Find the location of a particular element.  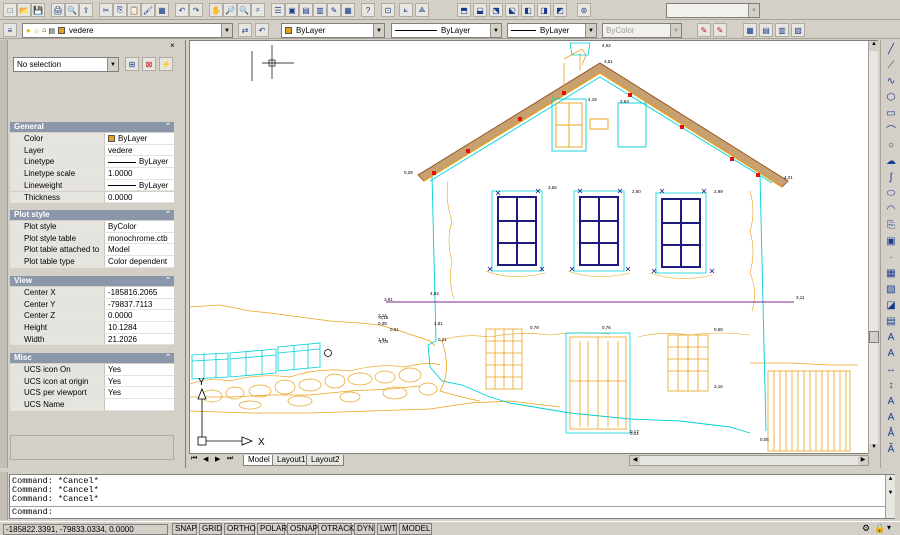

status-toggle-lwt: LWT is located at coordinates (387, 529).